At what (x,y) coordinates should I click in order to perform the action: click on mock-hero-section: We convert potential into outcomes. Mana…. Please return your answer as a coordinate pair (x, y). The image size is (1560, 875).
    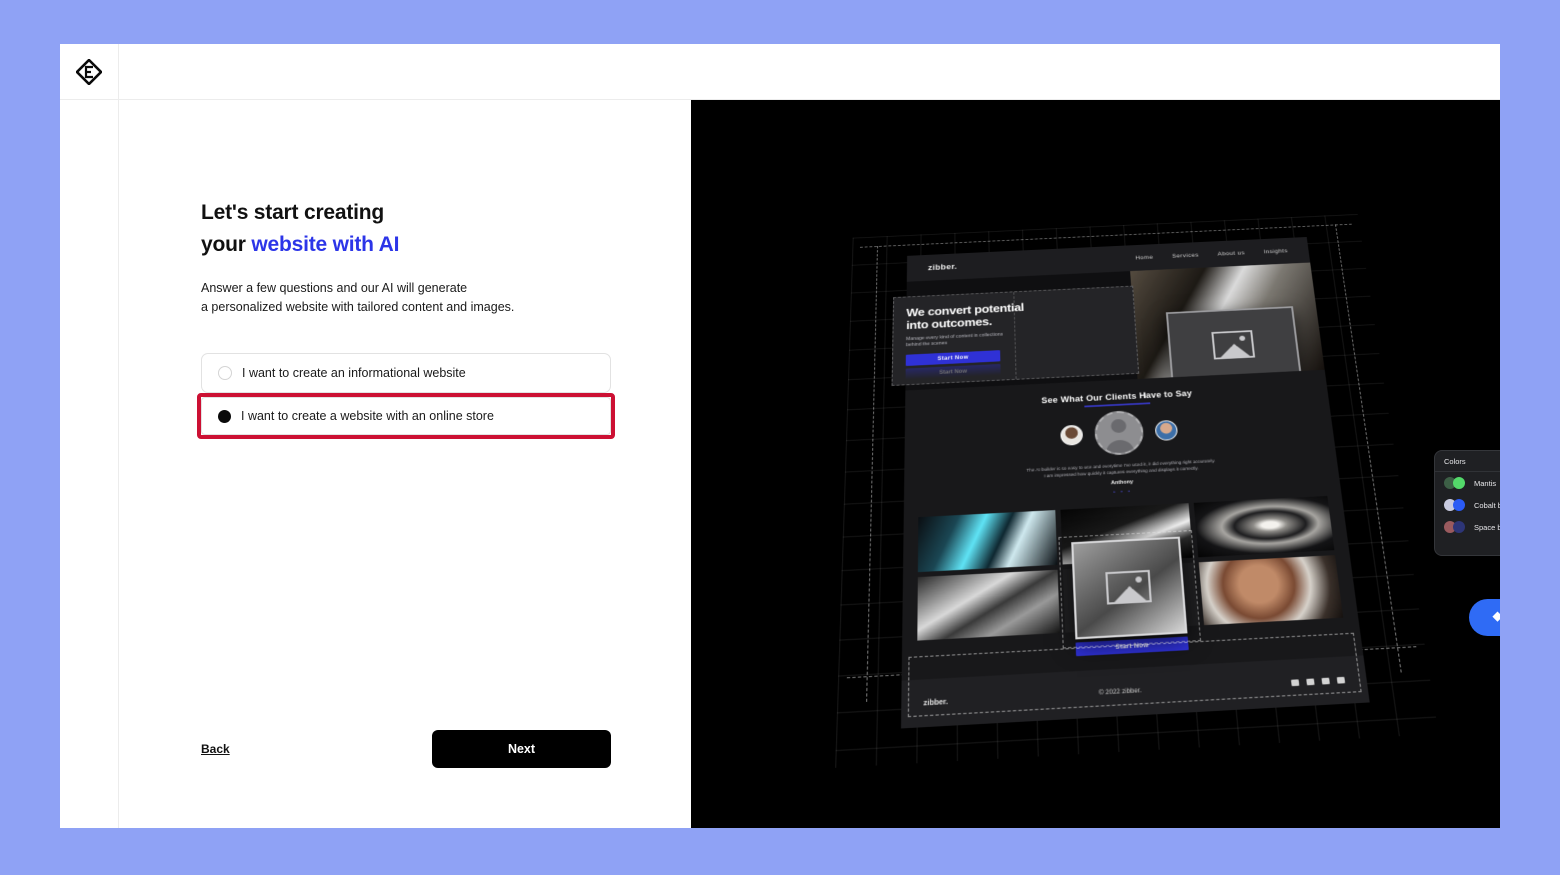
    Looking at the image, I should click on (1108, 326).